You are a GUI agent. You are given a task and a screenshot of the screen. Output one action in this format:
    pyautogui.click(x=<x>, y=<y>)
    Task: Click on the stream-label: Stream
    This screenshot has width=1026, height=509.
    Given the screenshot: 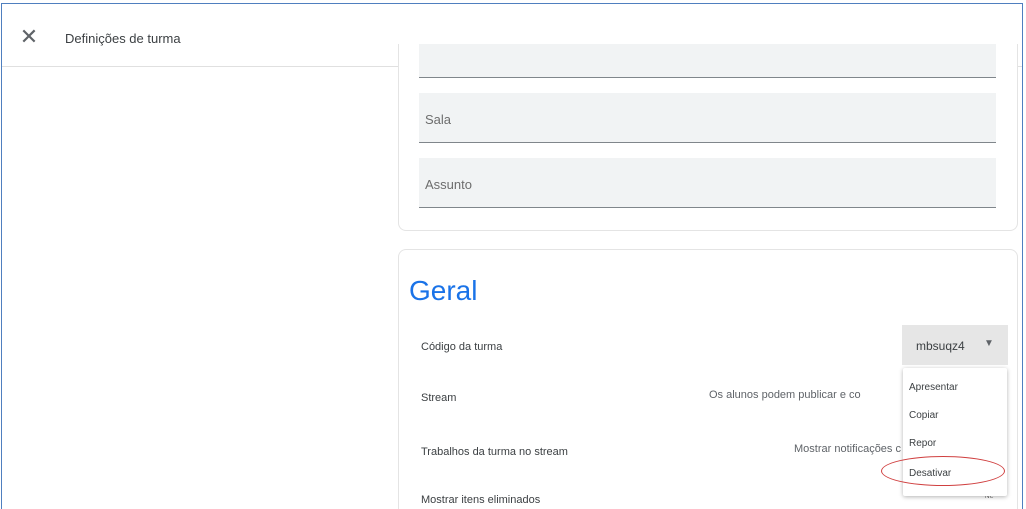 What is the action you would take?
    pyautogui.click(x=439, y=398)
    